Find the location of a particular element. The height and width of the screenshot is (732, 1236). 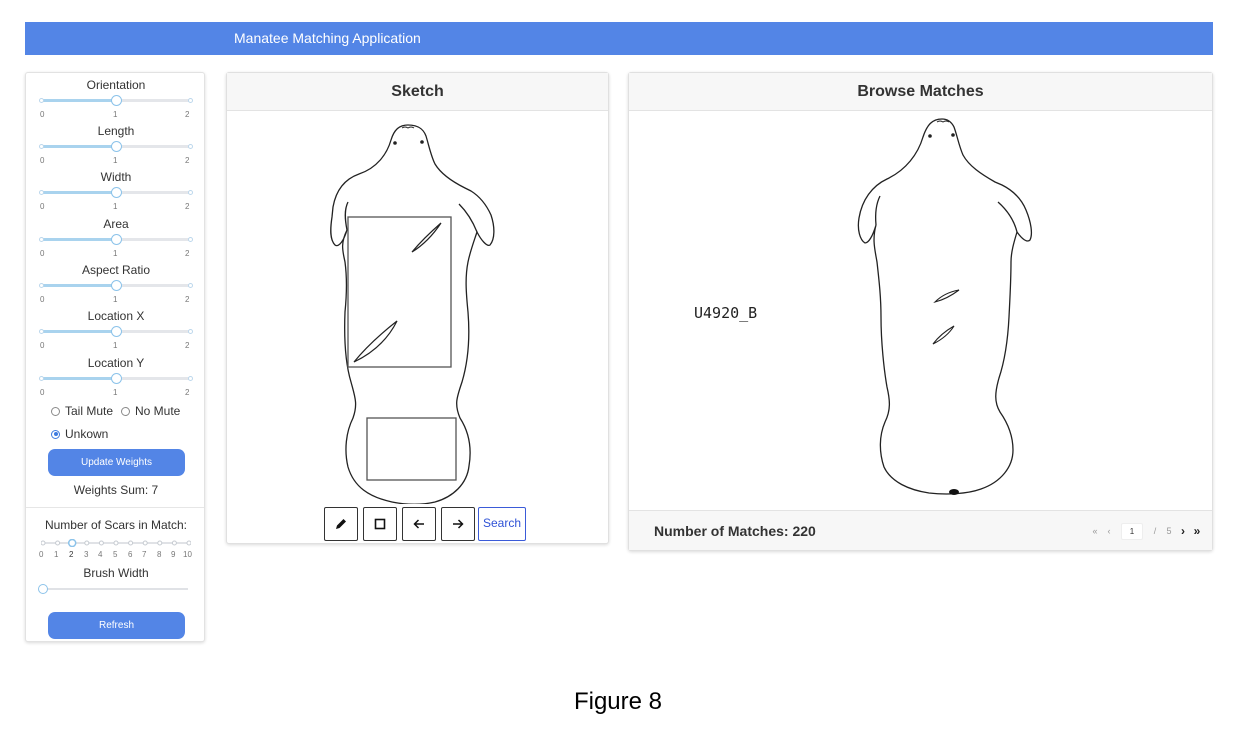

match-image: U4920_B is located at coordinates (863, 306).